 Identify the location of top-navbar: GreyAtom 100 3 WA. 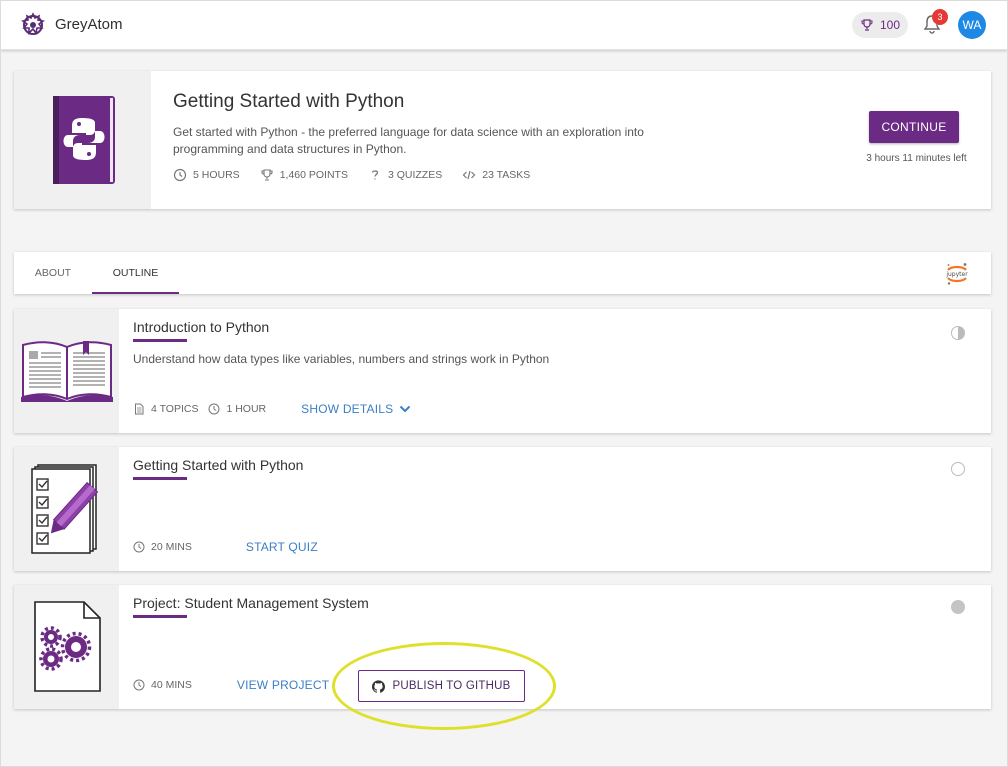
(504, 25).